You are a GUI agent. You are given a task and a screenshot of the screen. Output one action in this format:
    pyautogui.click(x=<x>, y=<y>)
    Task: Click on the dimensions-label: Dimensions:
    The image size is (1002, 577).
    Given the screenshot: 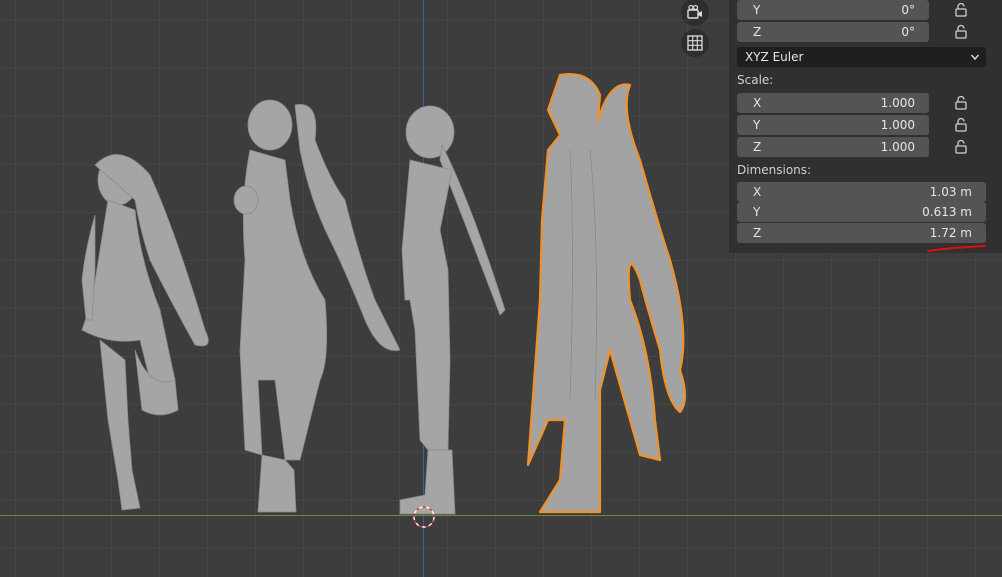 What is the action you would take?
    pyautogui.click(x=774, y=170)
    